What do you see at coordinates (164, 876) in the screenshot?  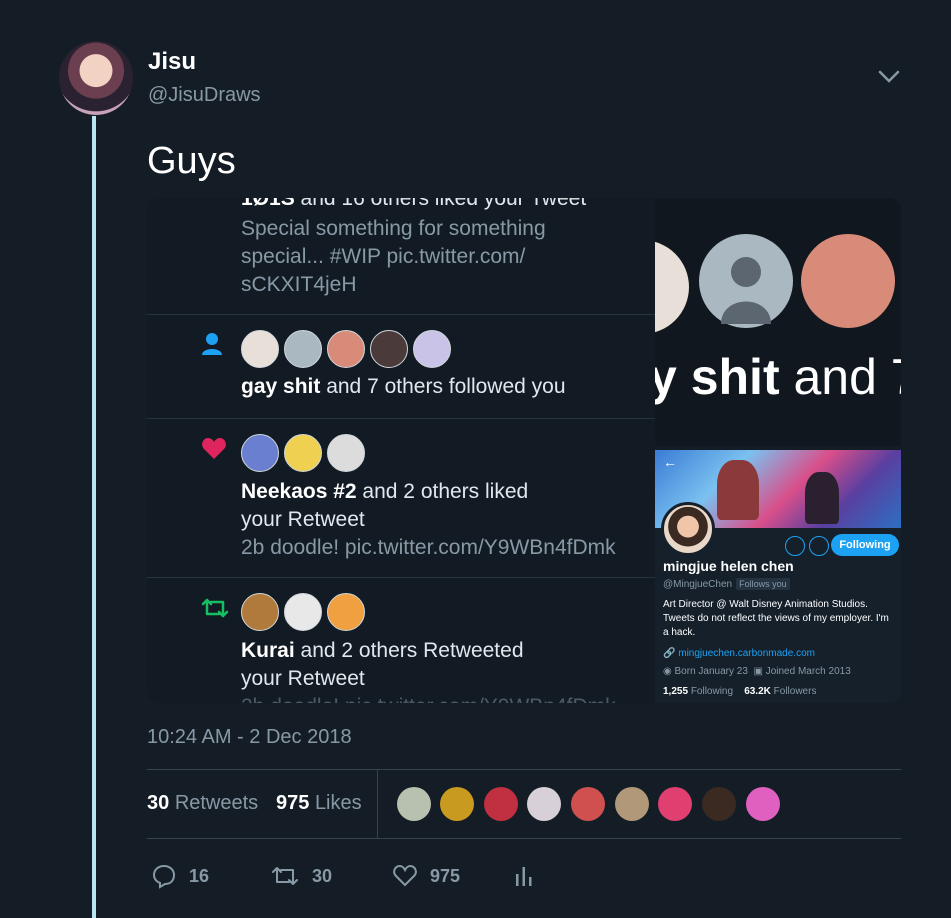 I see `reply-icon` at bounding box center [164, 876].